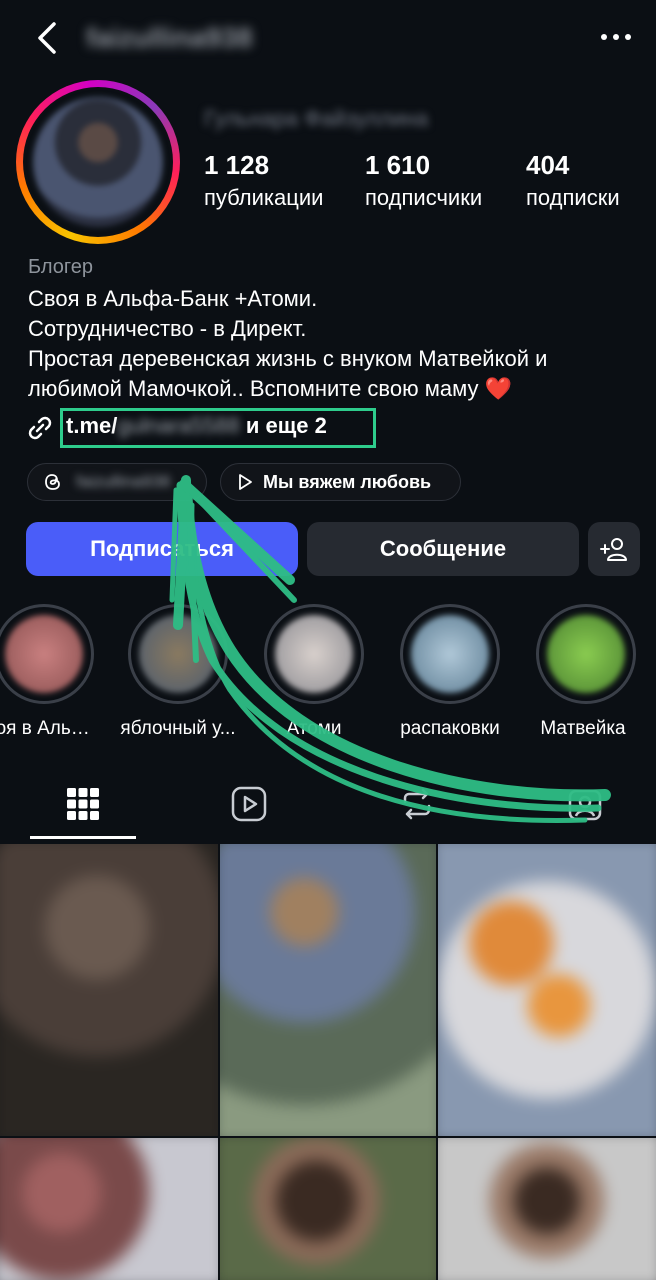 This screenshot has height=1280, width=656. Describe the element at coordinates (253, 388) in the screenshot. I see `bio-line-4-text: любимой Мамочкой.. Вспомните свою маму` at that location.